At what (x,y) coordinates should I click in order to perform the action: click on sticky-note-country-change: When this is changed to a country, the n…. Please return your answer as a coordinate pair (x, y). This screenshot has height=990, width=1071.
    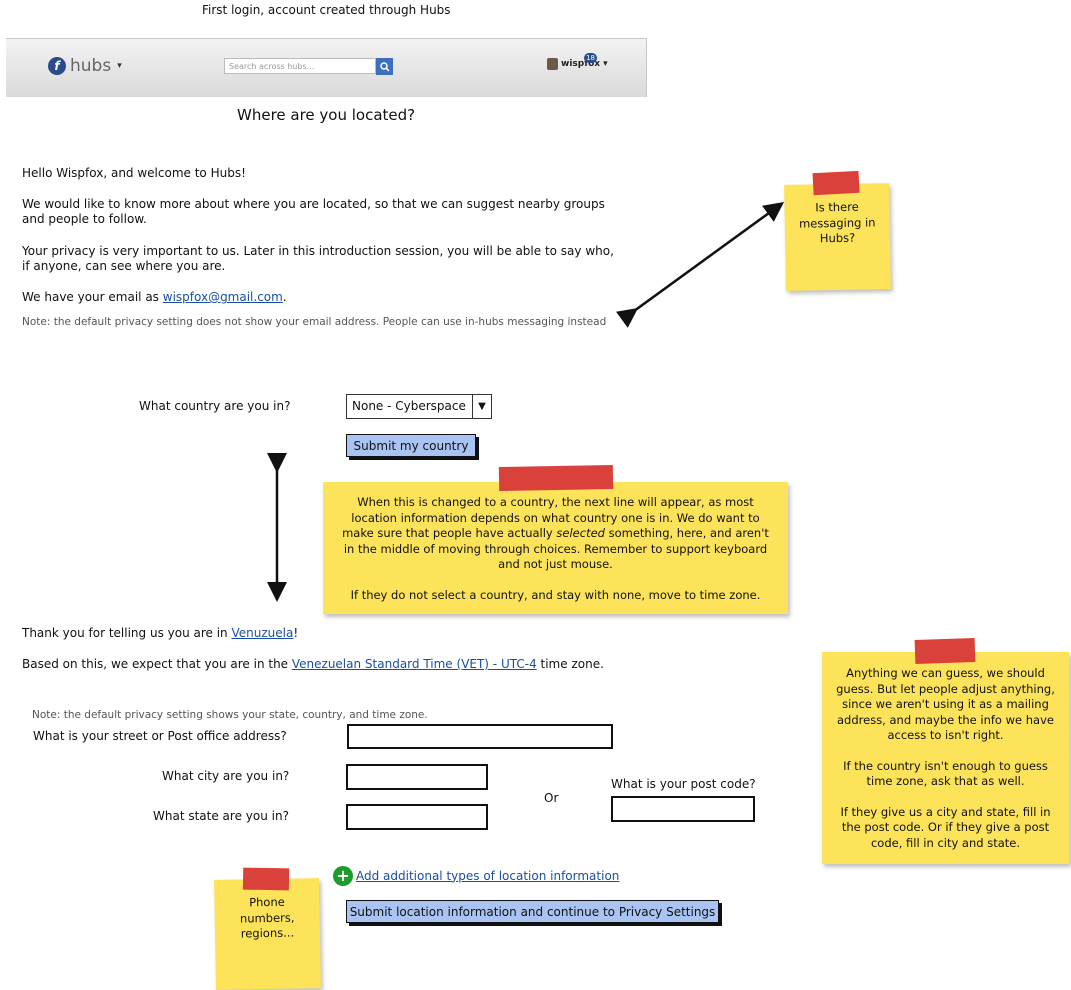
    Looking at the image, I should click on (555, 539).